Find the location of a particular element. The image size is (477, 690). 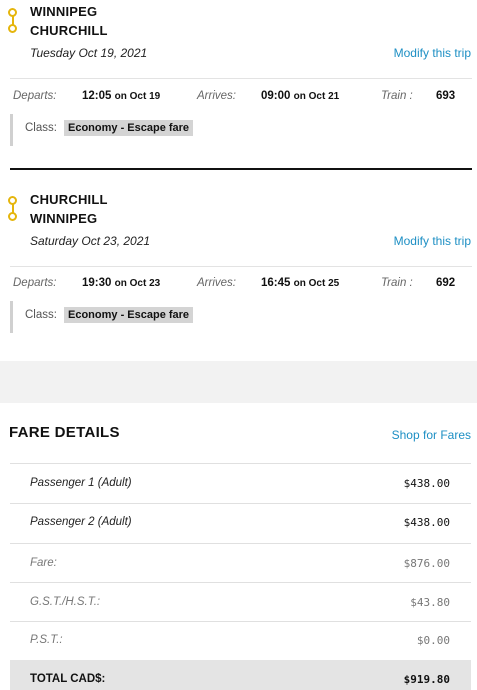

departs-time: 19:30 is located at coordinates (97, 283).